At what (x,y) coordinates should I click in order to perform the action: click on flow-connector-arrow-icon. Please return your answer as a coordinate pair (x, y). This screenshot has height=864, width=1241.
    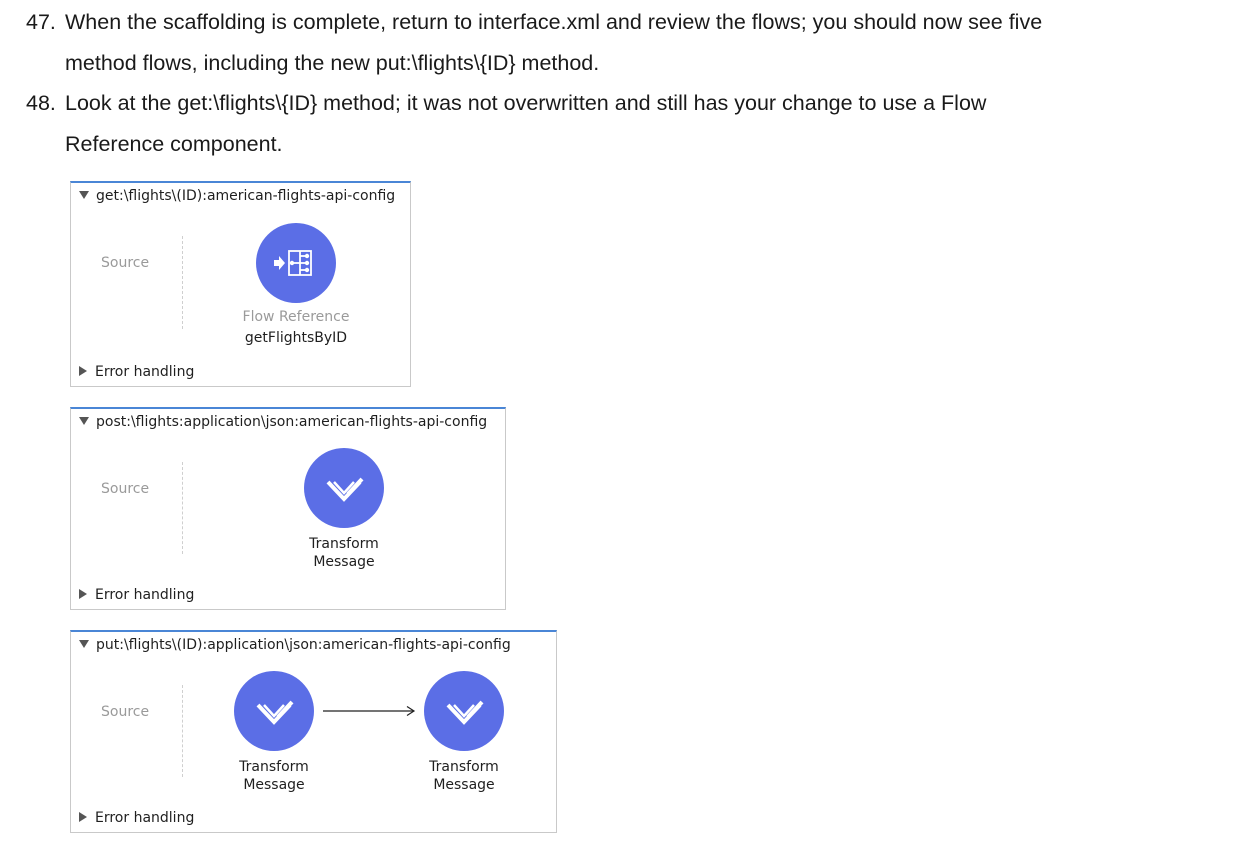
    Looking at the image, I should click on (369, 711).